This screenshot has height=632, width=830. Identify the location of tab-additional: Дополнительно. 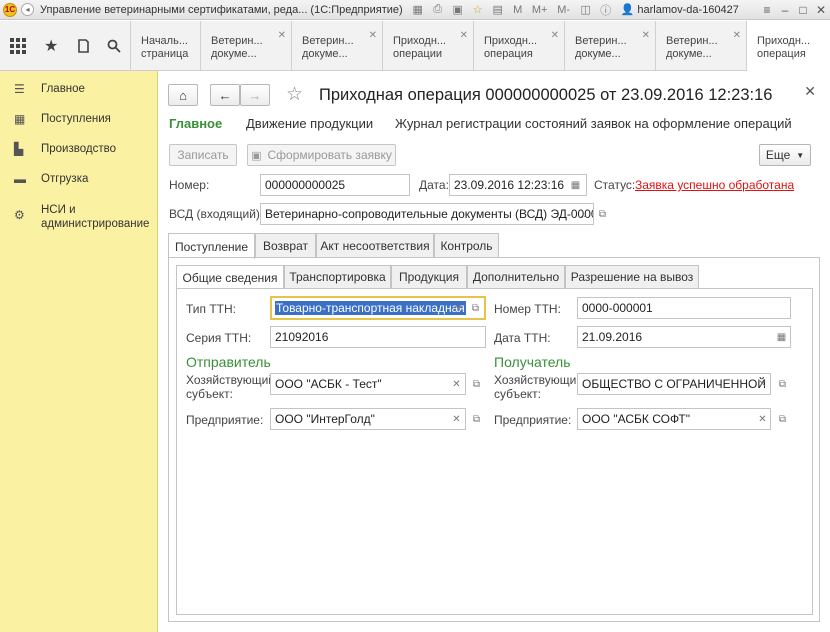
(516, 276).